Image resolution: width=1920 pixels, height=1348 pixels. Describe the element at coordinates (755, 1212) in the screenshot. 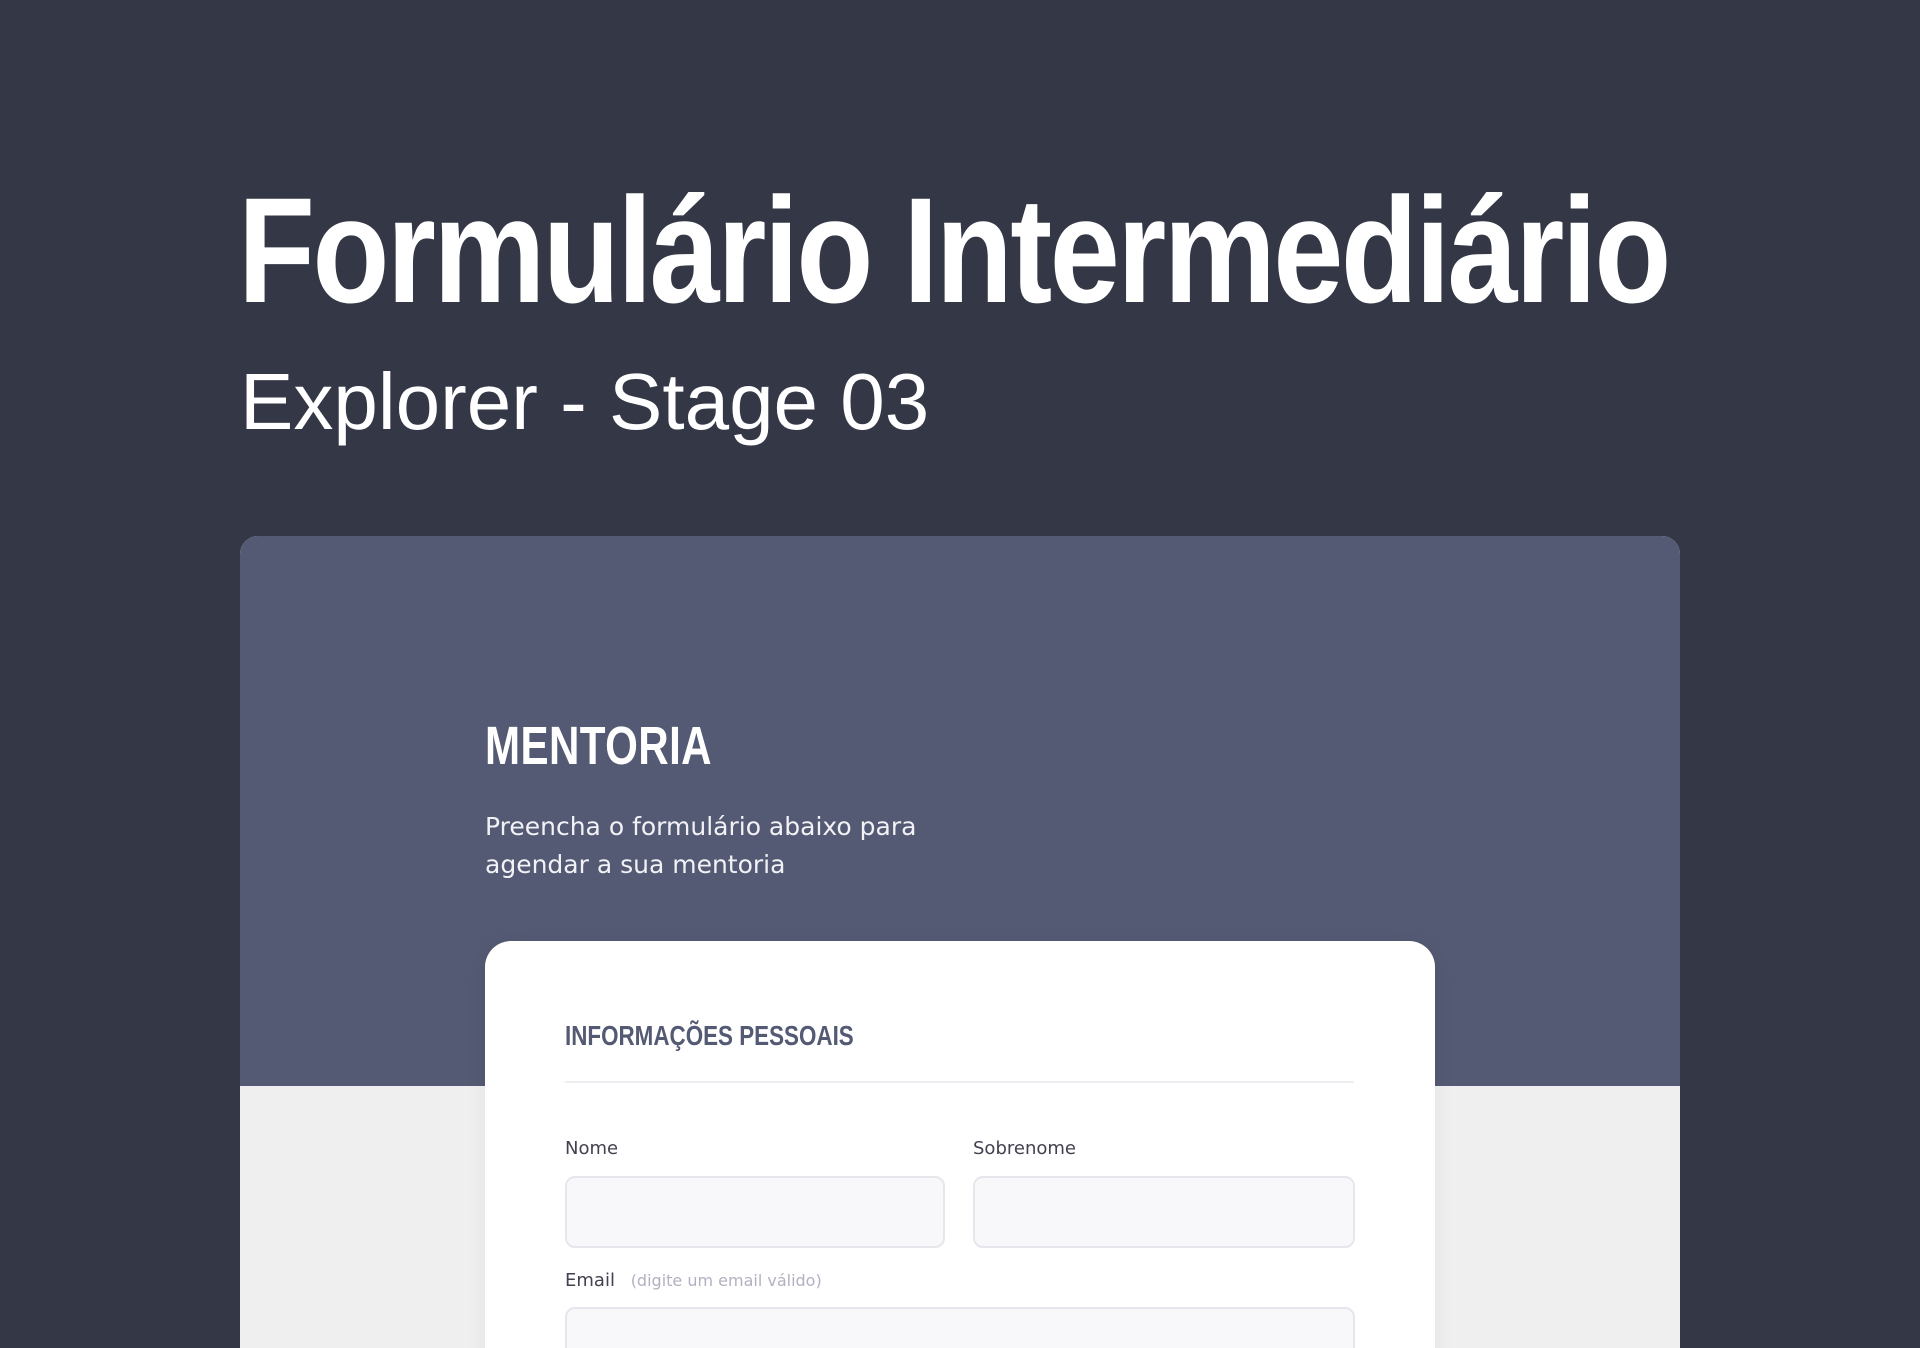

I see `first-name-input` at that location.